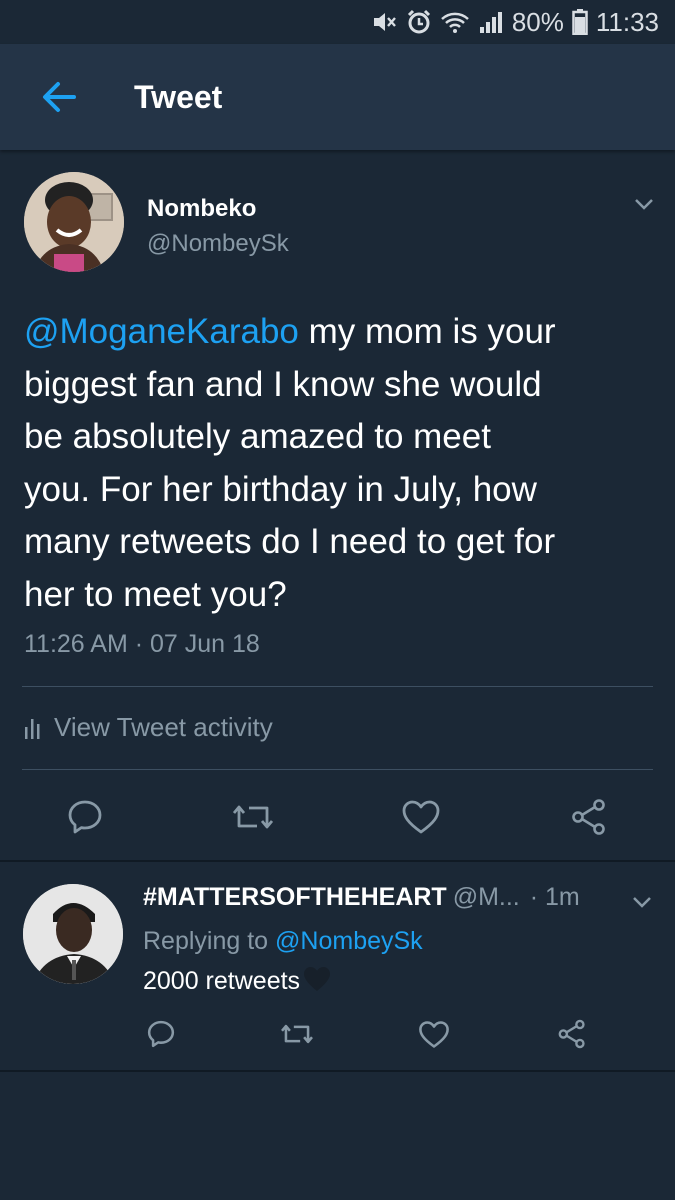 The image size is (675, 1200). I want to click on section-separator, so click(337, 1071).